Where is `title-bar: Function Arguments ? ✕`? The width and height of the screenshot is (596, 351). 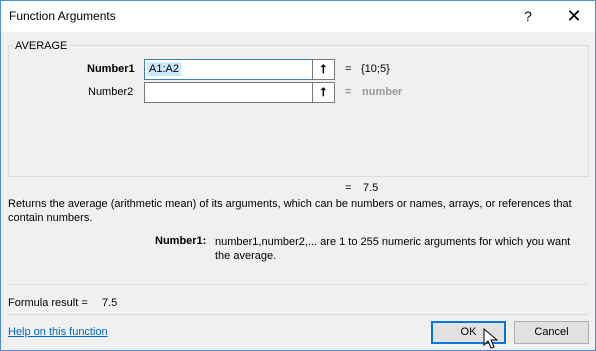
title-bar: Function Arguments ? ✕ is located at coordinates (298, 16).